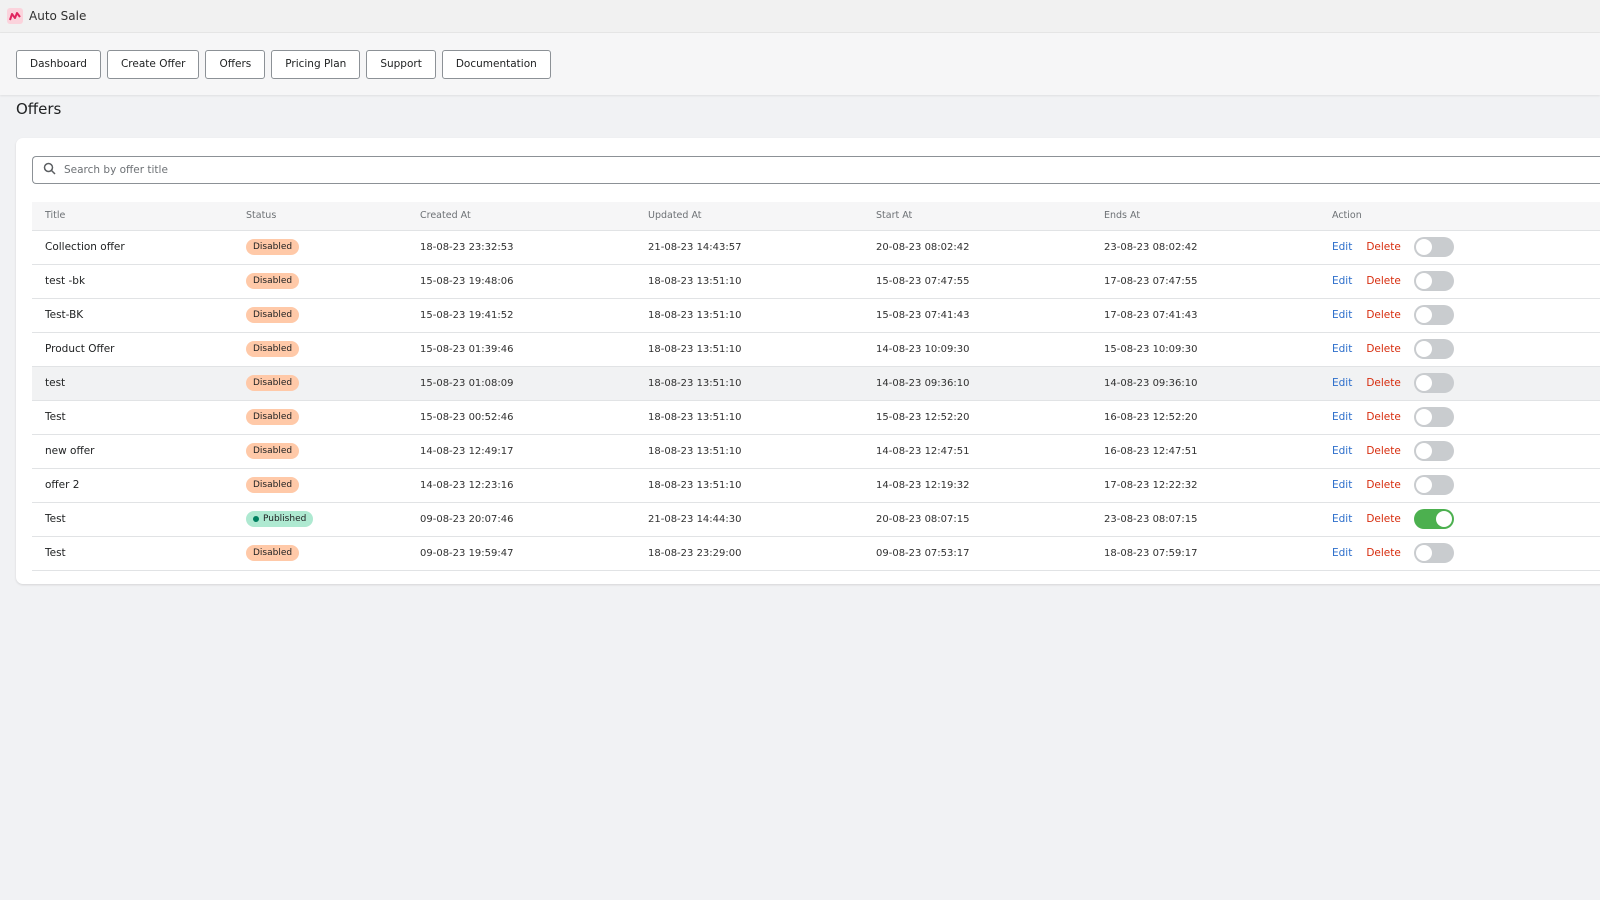  I want to click on chart-logo-icon, so click(15, 16).